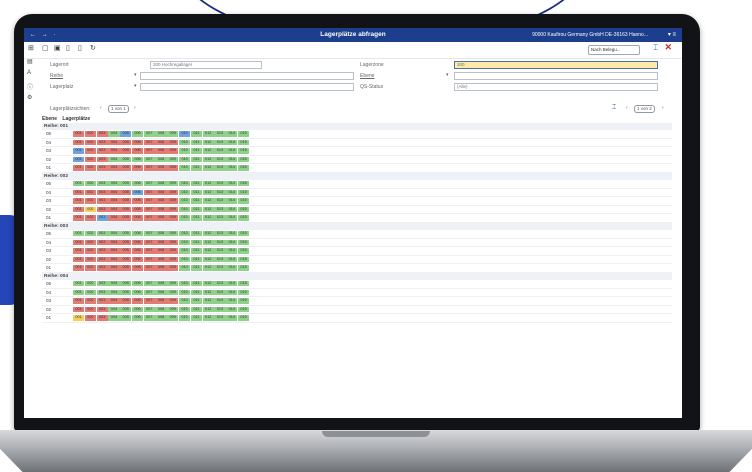  I want to click on reihe-field, so click(247, 76).